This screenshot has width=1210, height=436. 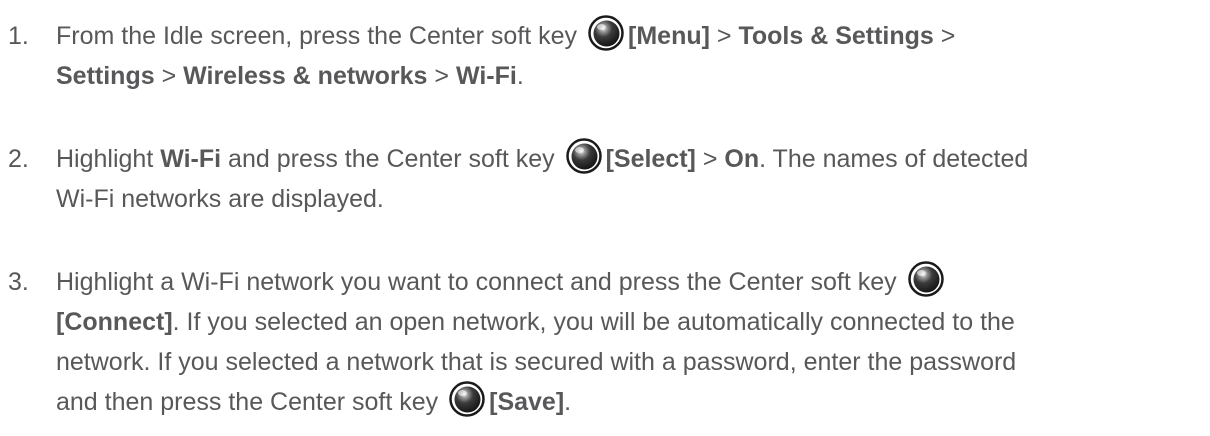 I want to click on step-number: 1., so click(x=18, y=36).